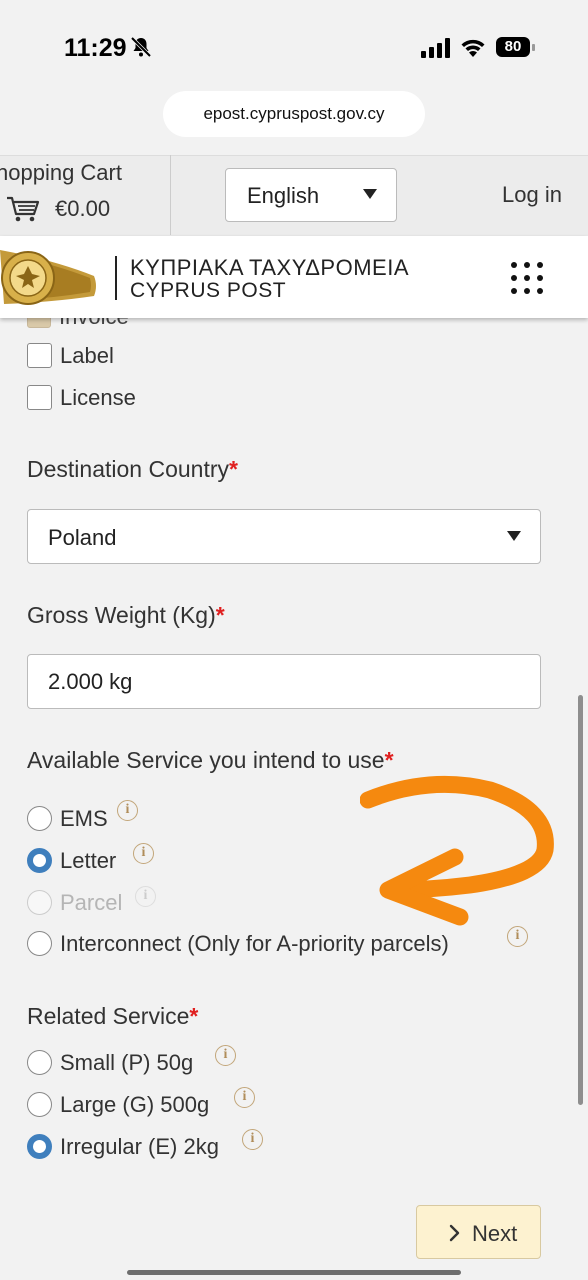 The image size is (588, 1280). Describe the element at coordinates (532, 195) in the screenshot. I see `login-link: Log in` at that location.